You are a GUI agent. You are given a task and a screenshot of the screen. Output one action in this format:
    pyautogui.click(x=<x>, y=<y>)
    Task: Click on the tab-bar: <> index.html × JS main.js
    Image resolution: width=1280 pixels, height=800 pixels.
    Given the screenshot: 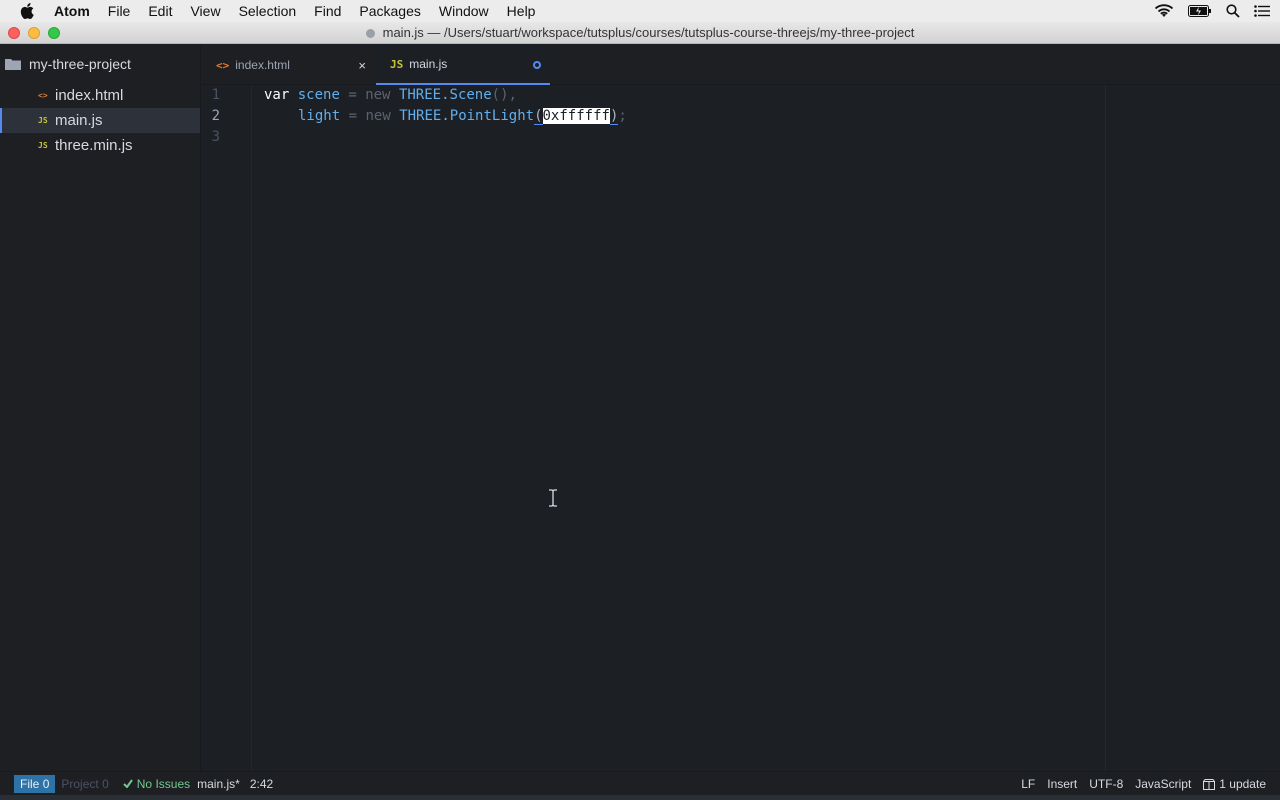 What is the action you would take?
    pyautogui.click(x=741, y=65)
    